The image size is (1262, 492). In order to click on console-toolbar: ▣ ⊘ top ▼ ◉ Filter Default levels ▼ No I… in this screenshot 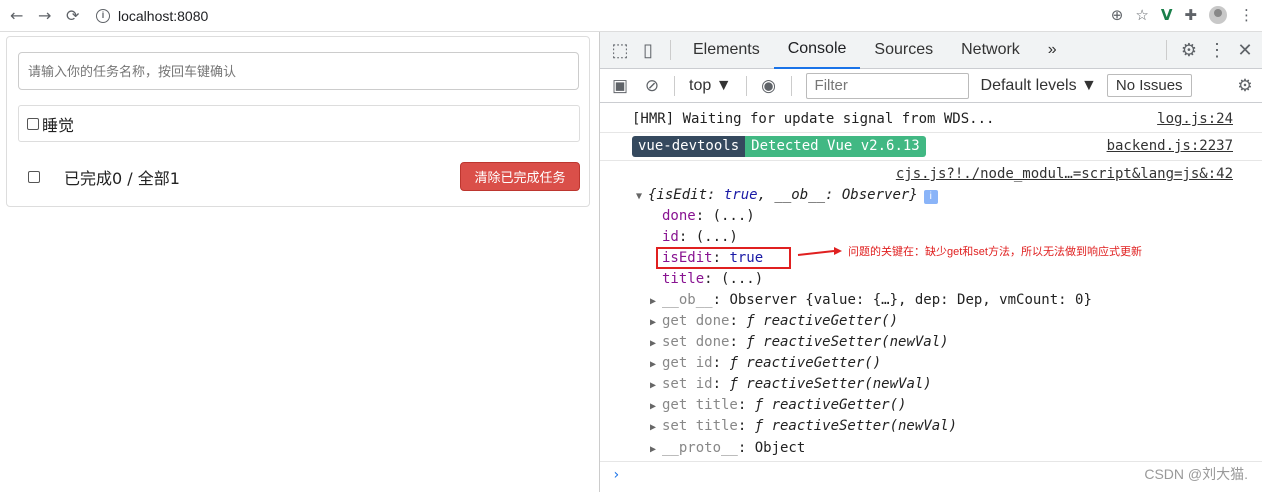, I will do `click(931, 86)`.